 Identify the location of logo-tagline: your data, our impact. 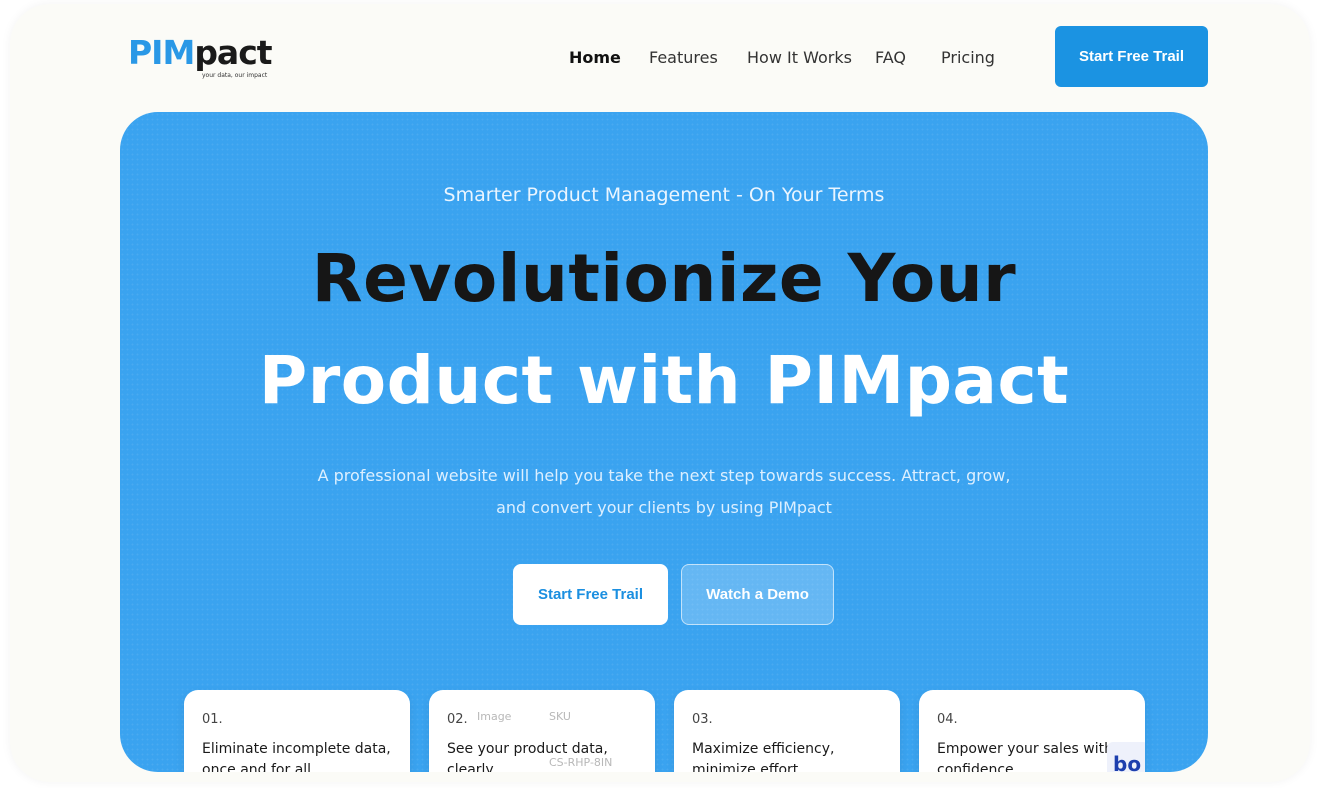
(235, 75).